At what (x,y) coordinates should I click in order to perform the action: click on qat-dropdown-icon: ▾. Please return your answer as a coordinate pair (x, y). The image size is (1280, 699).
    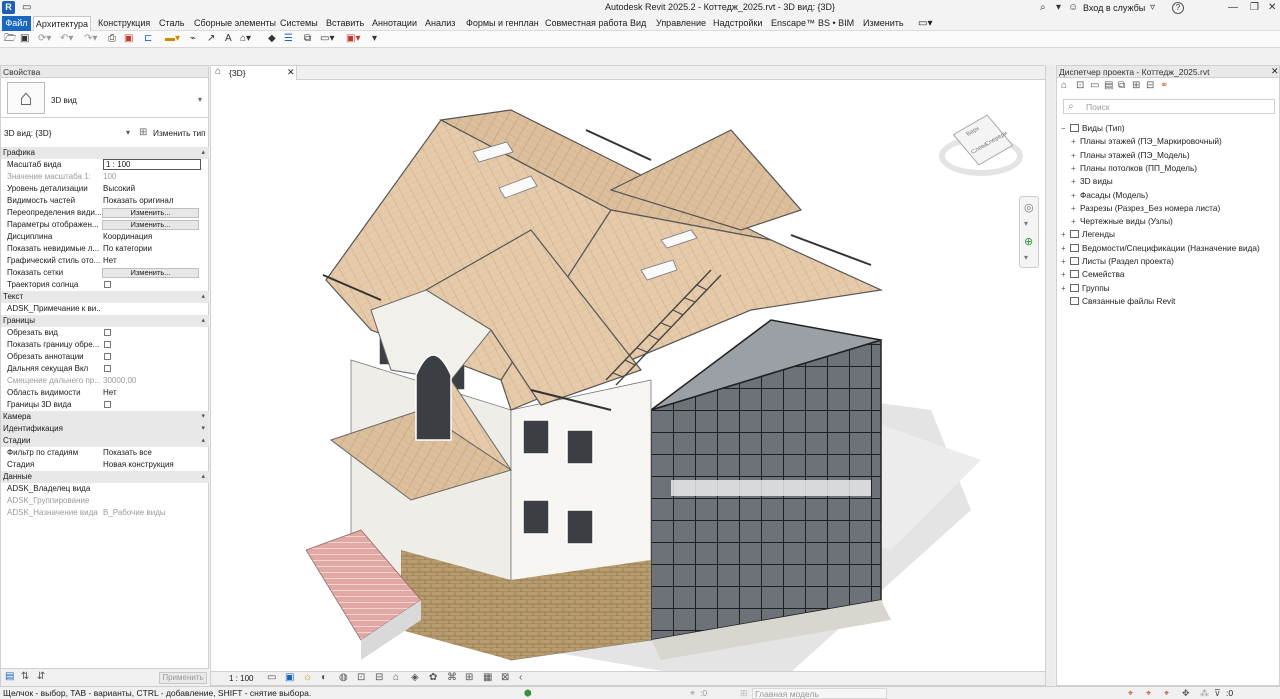
    Looking at the image, I should click on (374, 39).